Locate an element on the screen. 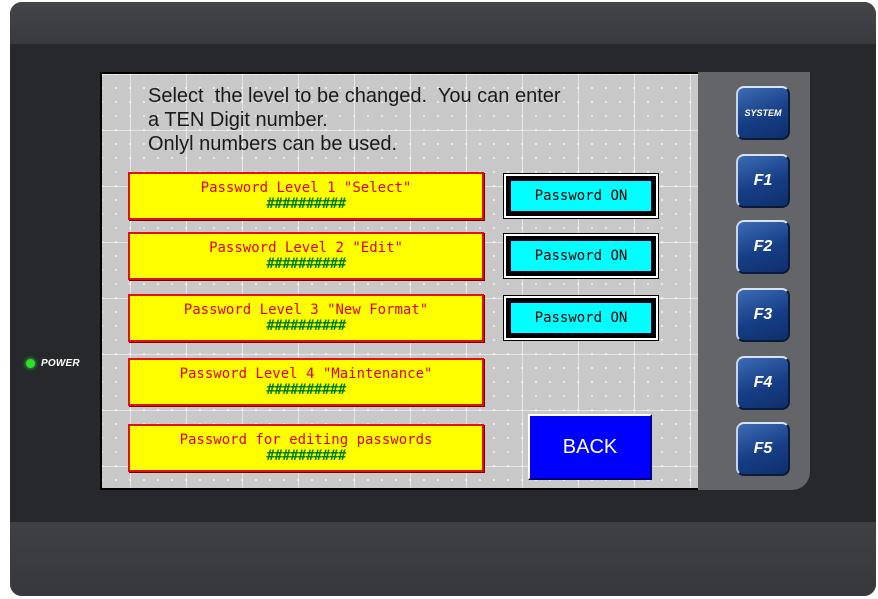 The width and height of the screenshot is (878, 599). password-level-label: Password for editing passwords is located at coordinates (306, 440).